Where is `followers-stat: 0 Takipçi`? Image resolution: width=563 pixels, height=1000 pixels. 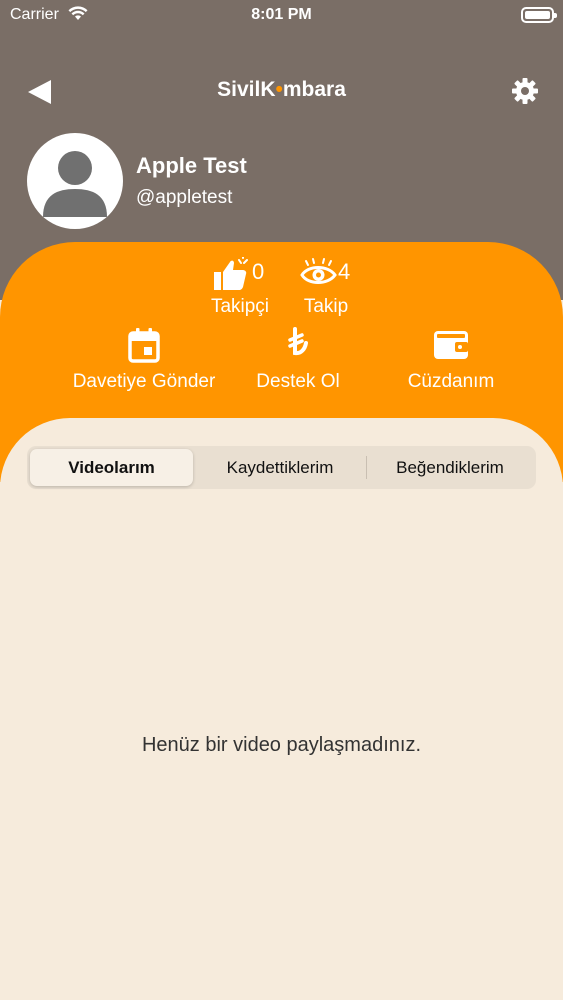
followers-stat: 0 Takipçi is located at coordinates (248, 290).